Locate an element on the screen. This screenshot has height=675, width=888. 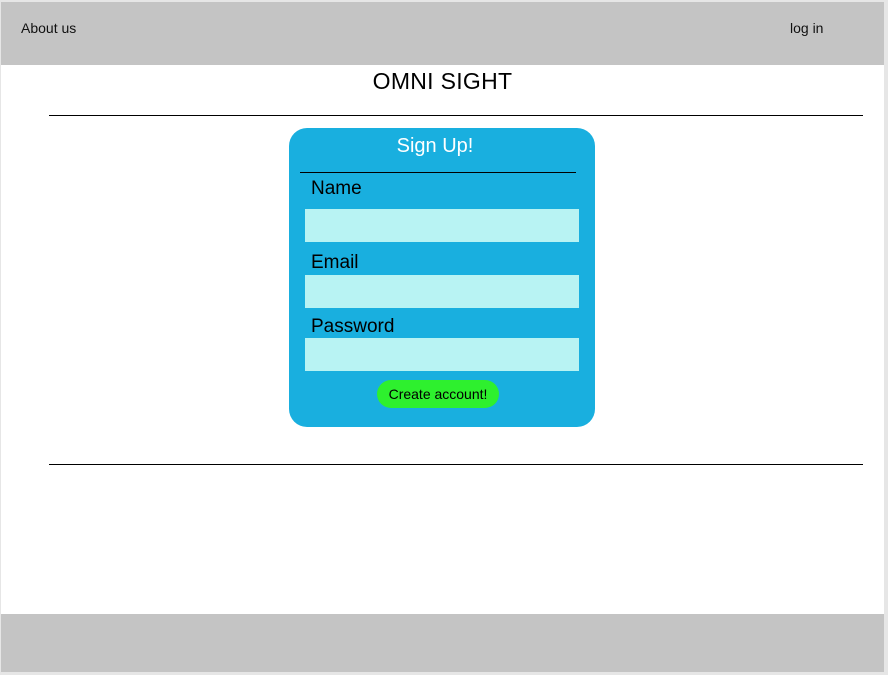
create-account-button: Create account! is located at coordinates (438, 394).